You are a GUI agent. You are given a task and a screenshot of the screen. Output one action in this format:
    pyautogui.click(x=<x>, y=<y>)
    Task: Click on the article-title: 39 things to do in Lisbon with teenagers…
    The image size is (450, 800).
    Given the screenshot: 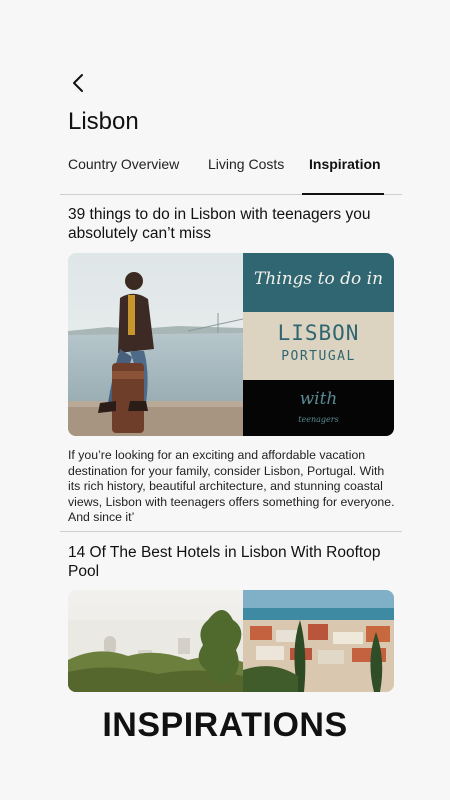 What is the action you would take?
    pyautogui.click(x=228, y=224)
    